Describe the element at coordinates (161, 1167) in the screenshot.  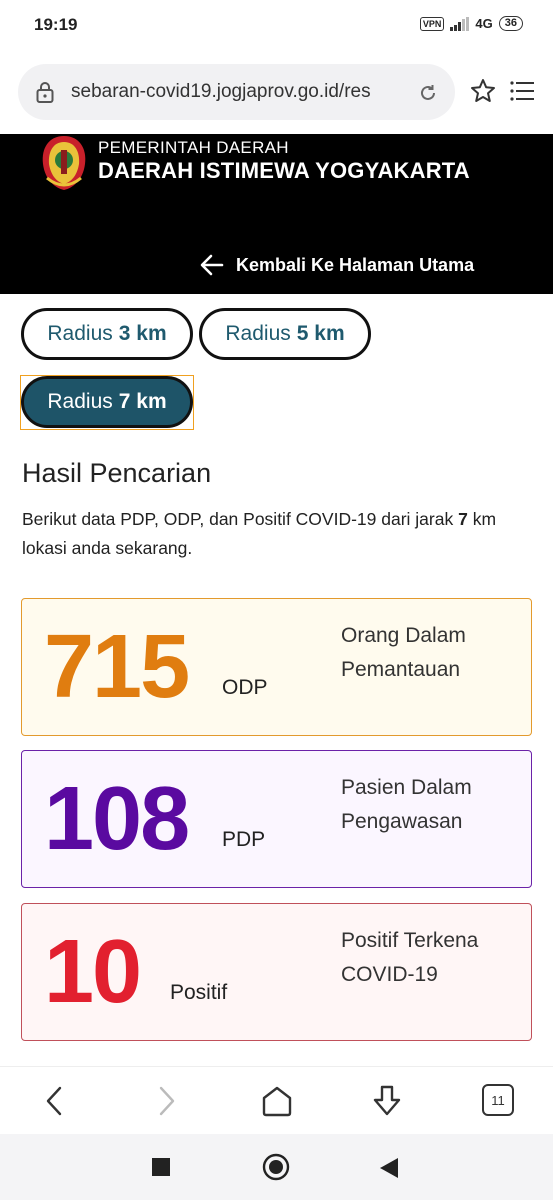
I see `recents-icon` at that location.